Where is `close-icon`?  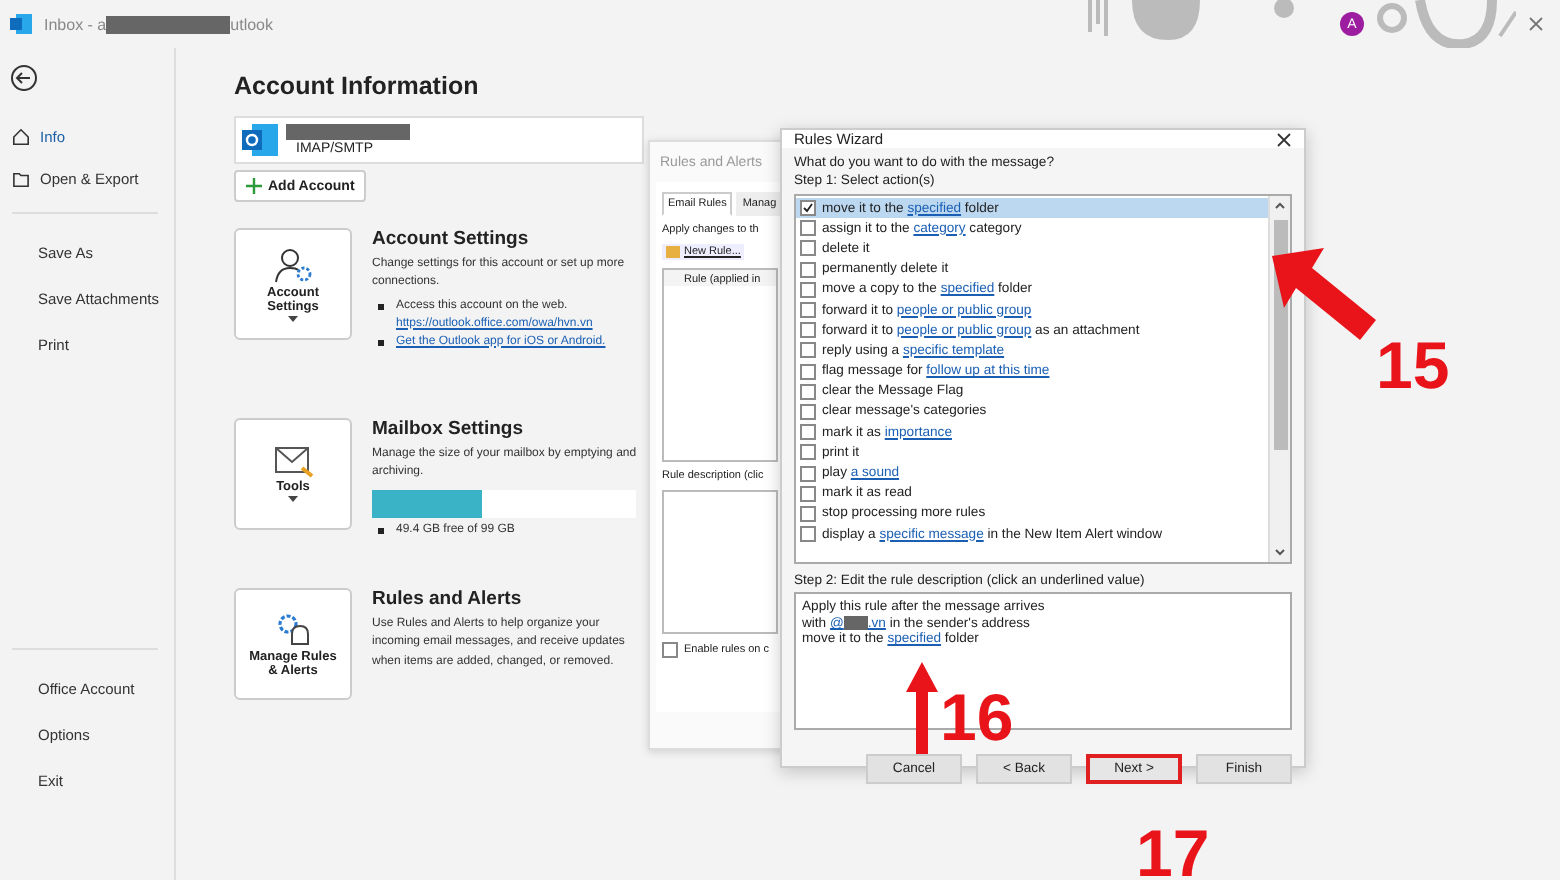 close-icon is located at coordinates (1284, 139).